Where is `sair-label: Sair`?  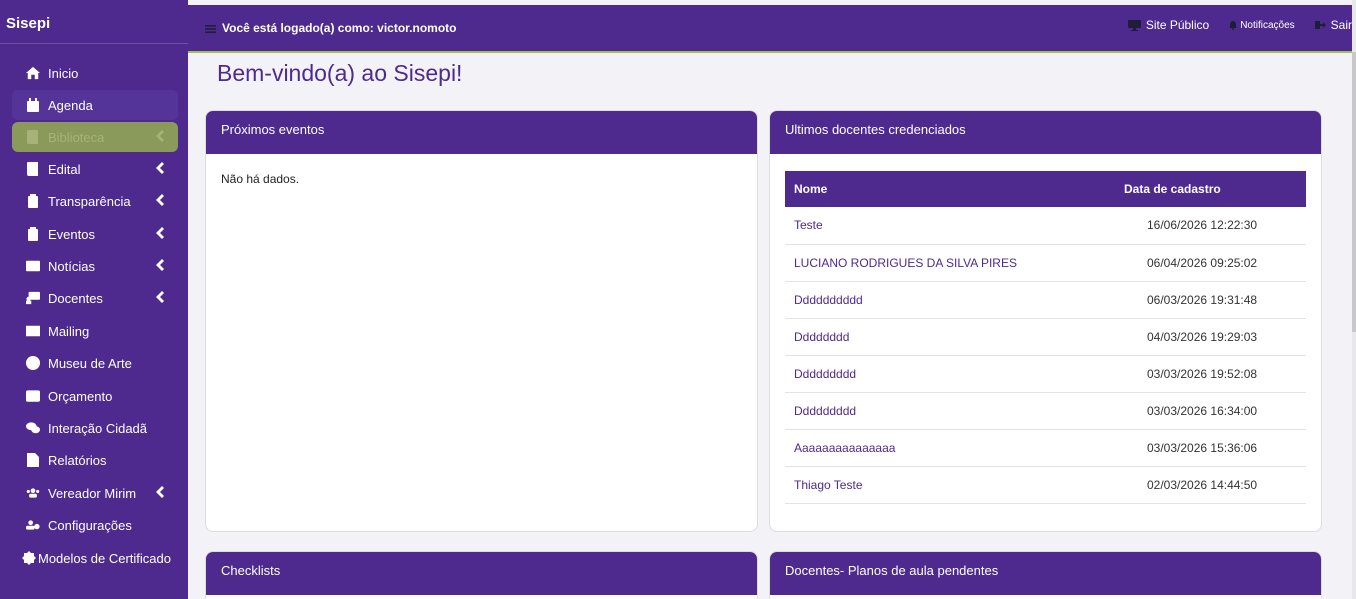
sair-label: Sair is located at coordinates (1341, 25).